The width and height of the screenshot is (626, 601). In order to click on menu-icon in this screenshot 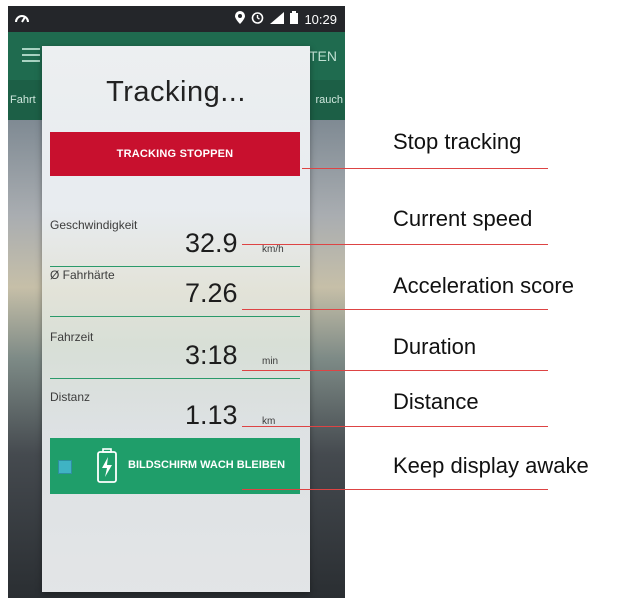, I will do `click(31, 55)`.